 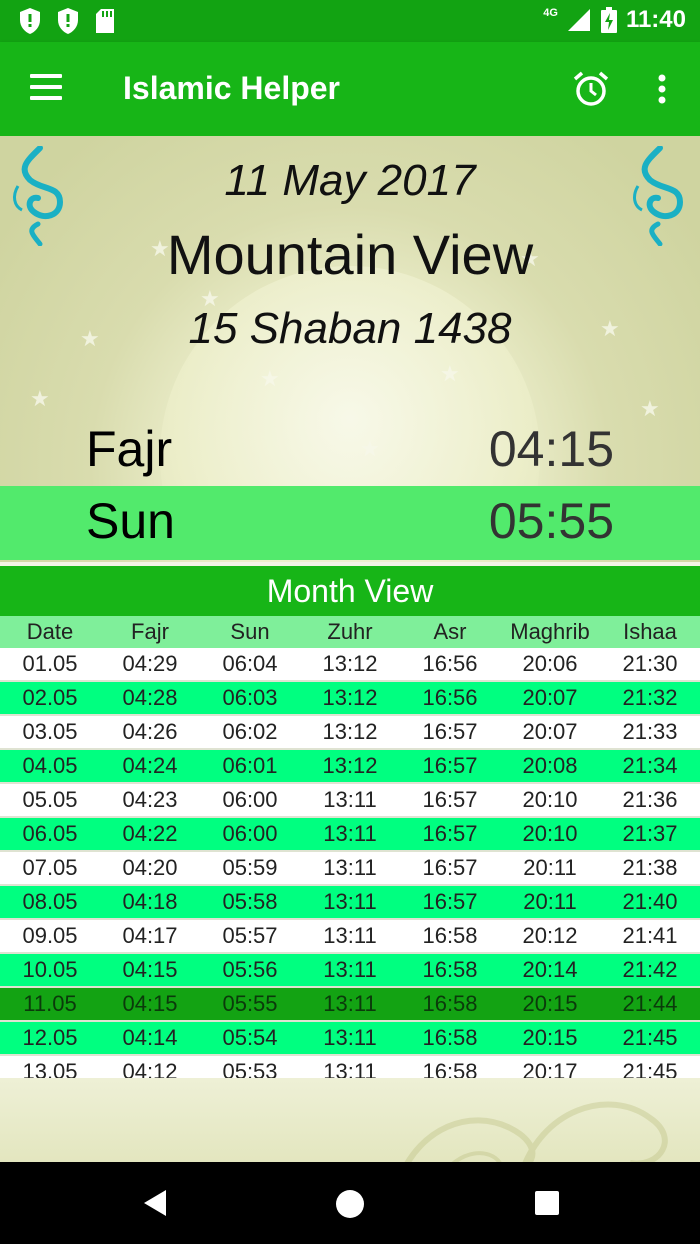 What do you see at coordinates (150, 935) in the screenshot?
I see `table-cell: 04:17` at bounding box center [150, 935].